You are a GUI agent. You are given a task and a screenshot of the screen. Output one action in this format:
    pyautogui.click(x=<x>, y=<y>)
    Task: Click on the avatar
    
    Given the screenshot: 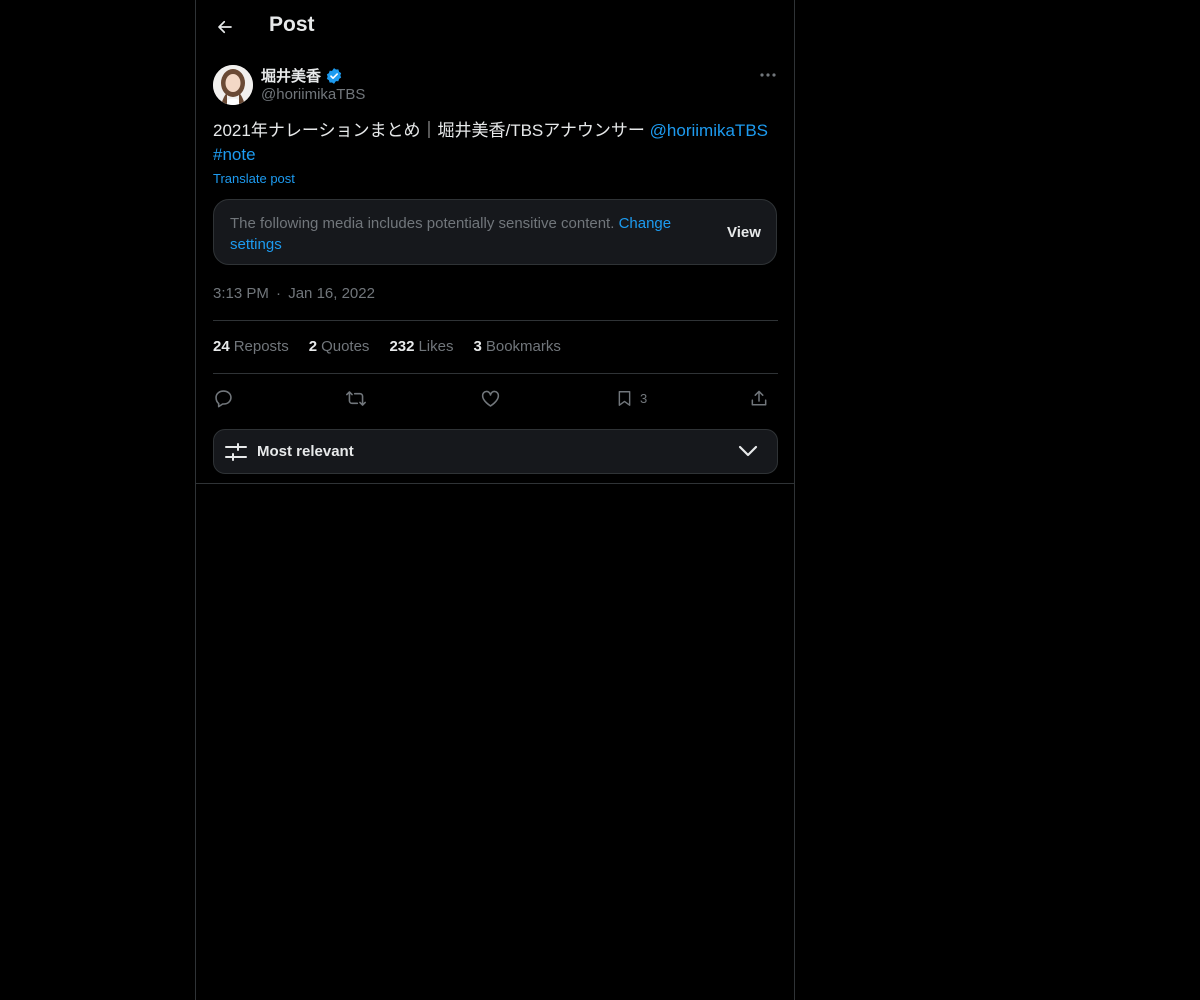 What is the action you would take?
    pyautogui.click(x=233, y=85)
    